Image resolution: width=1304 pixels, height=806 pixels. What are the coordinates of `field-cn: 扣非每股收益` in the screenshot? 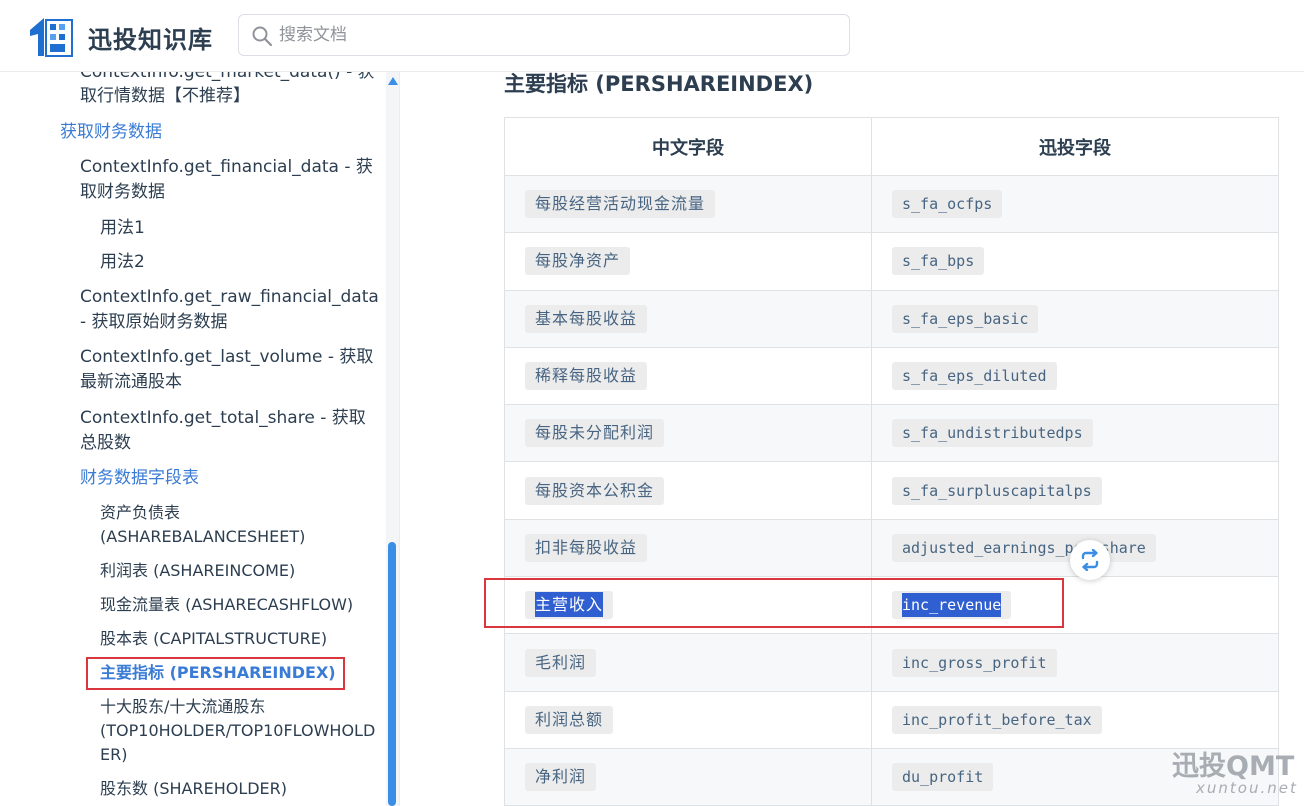 It's located at (586, 547).